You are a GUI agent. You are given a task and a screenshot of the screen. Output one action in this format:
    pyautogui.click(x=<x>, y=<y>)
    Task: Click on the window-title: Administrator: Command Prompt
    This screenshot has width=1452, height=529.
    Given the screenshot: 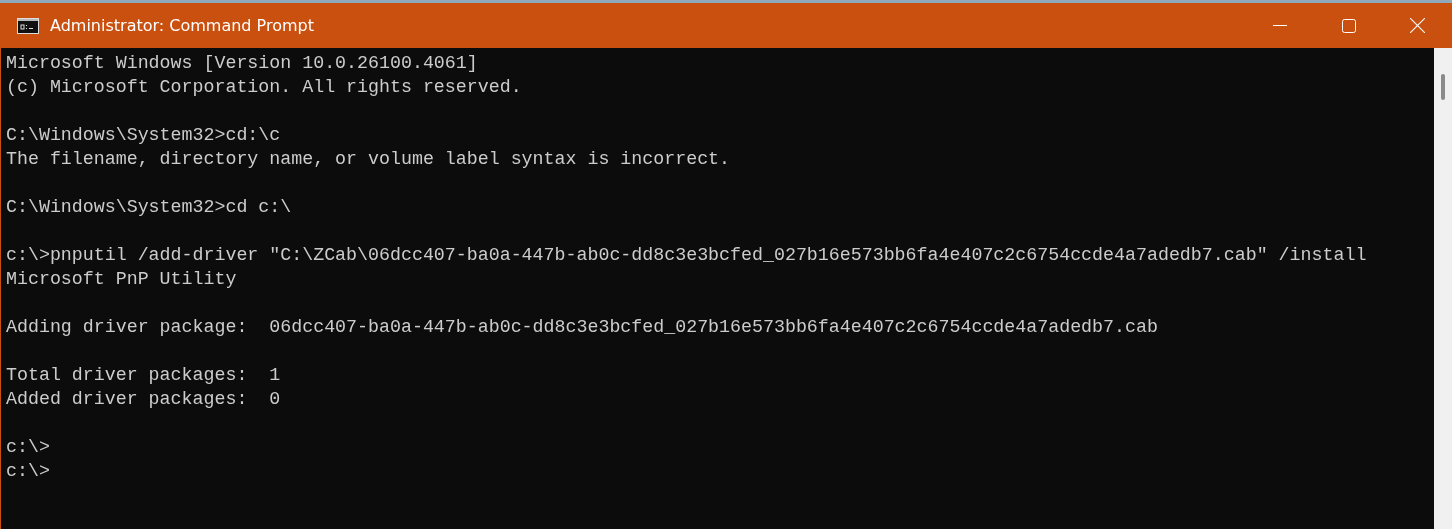 What is the action you would take?
    pyautogui.click(x=182, y=25)
    